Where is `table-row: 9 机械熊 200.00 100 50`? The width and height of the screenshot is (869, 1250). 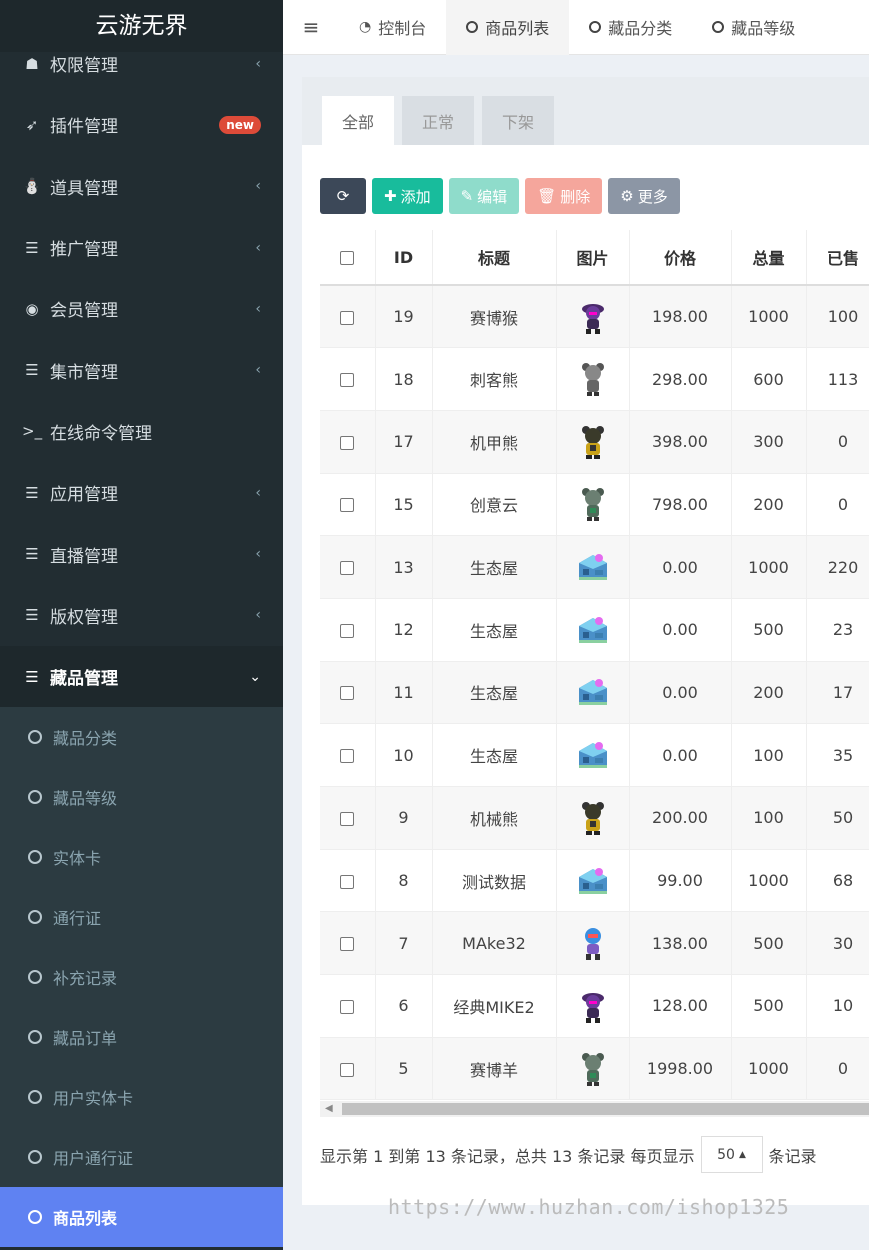
table-row: 9 机械熊 200.00 100 50 is located at coordinates (594, 818).